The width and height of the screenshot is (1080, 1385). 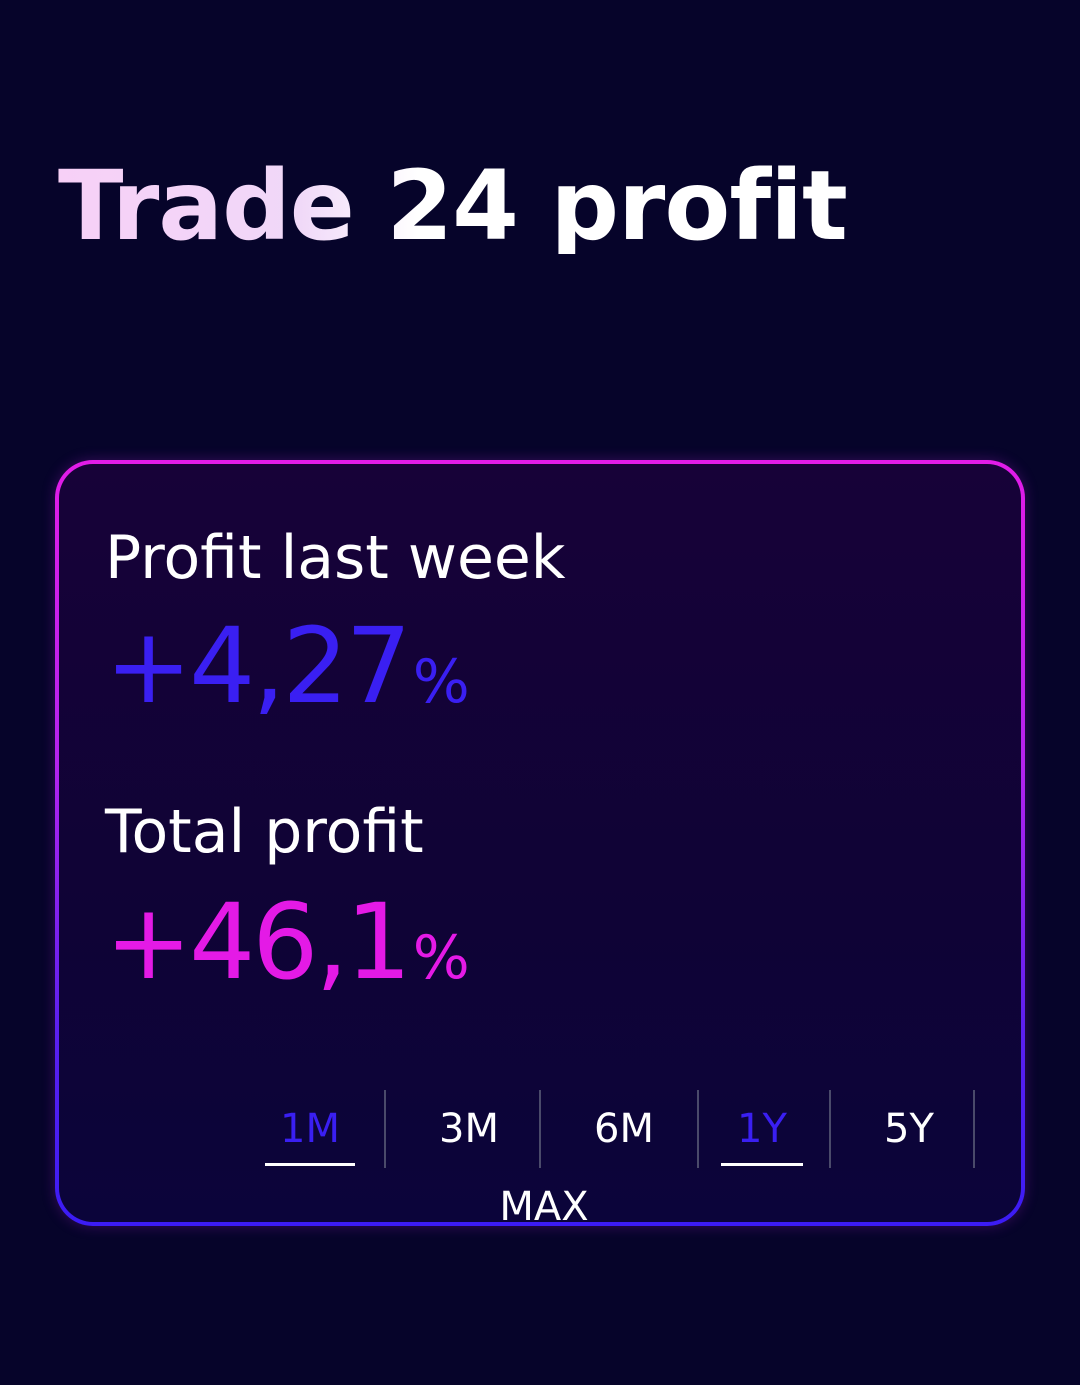 I want to click on range-tab-3m: 3M, so click(x=469, y=1135).